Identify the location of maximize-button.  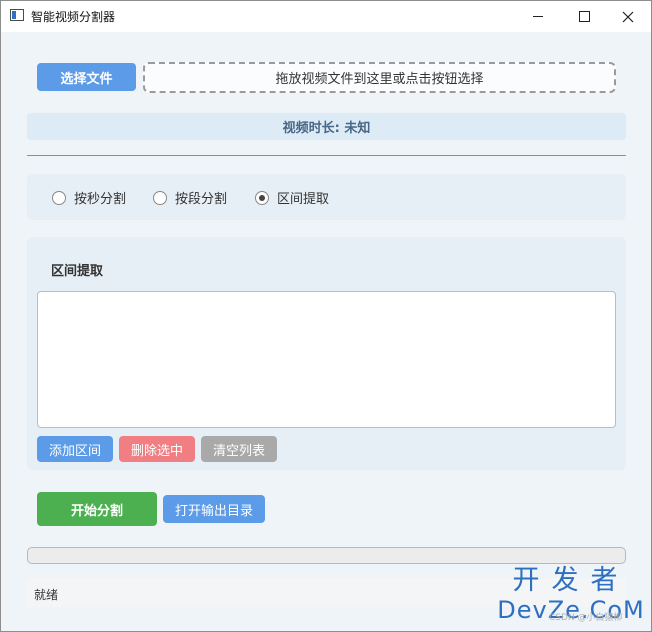
(584, 16).